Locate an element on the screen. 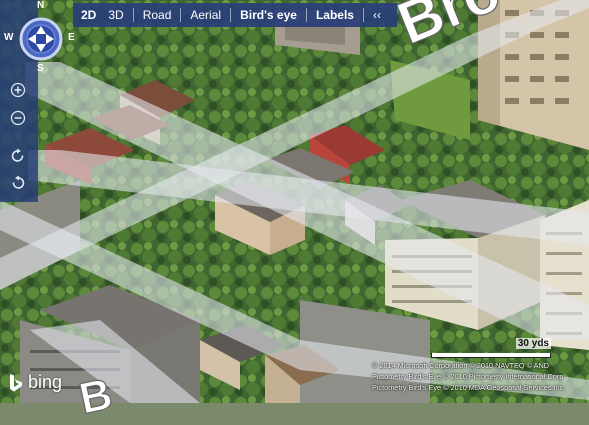 The height and width of the screenshot is (425, 589). compass-rose: N S W E is located at coordinates (39, 37).